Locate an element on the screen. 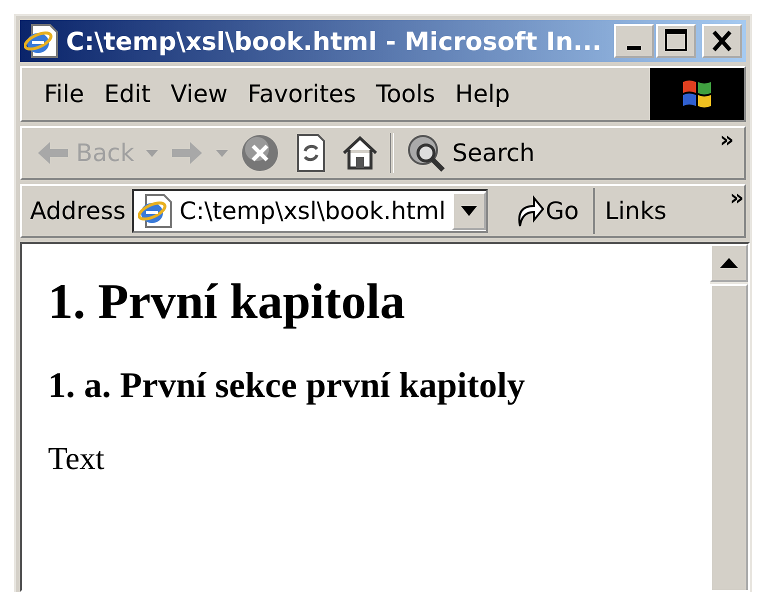 The width and height of the screenshot is (758, 592). menu-item: File is located at coordinates (66, 94).